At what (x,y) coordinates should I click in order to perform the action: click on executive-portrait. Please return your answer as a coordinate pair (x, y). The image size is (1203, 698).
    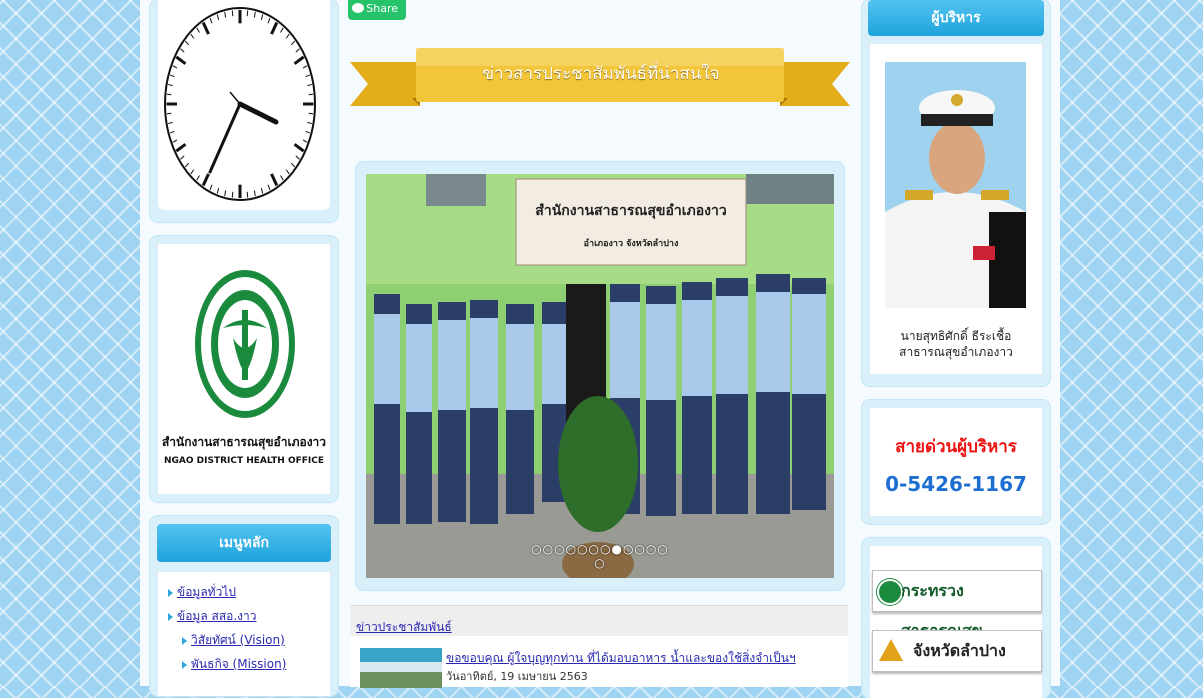
    Looking at the image, I should click on (955, 185).